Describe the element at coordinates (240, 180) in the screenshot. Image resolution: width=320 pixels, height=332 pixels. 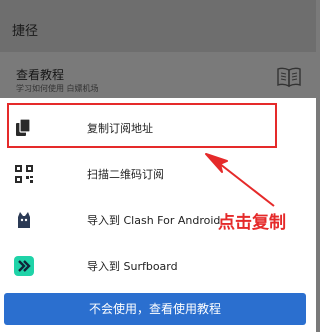
I see `arrow-icon` at that location.